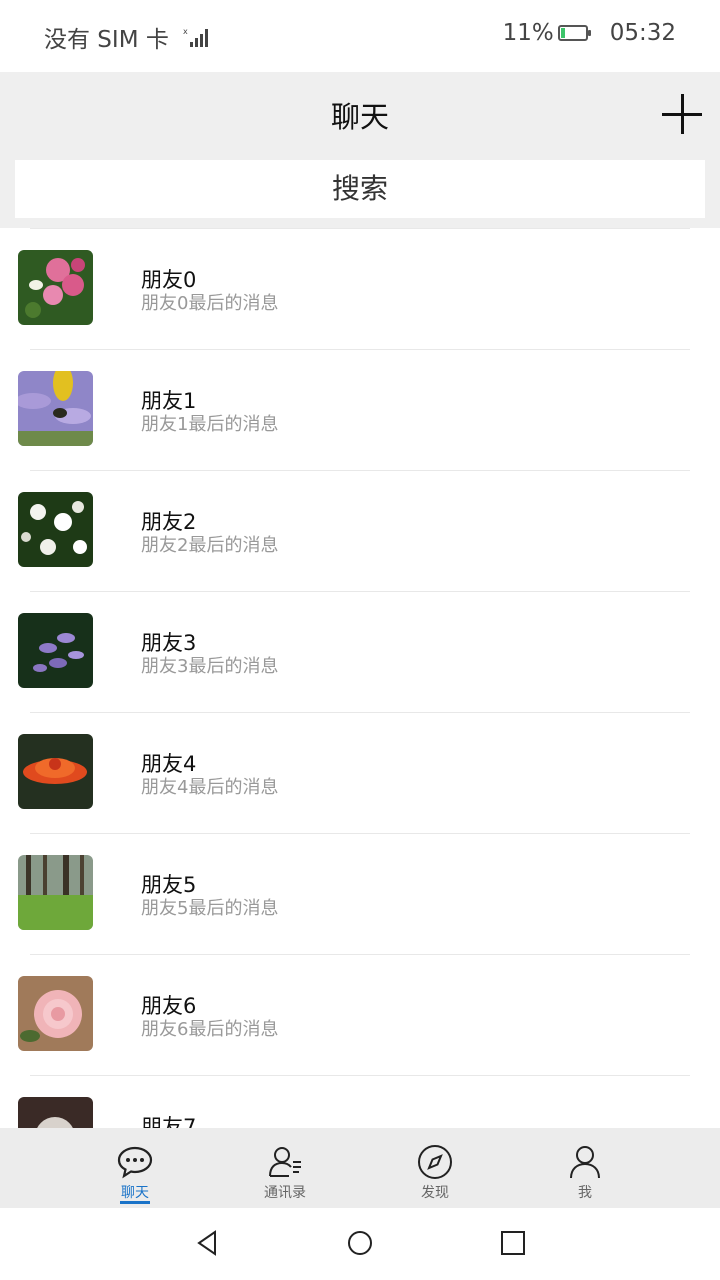  Describe the element at coordinates (360, 1014) in the screenshot. I see `chat-item: 朋友6 朋友6最后的消息` at that location.